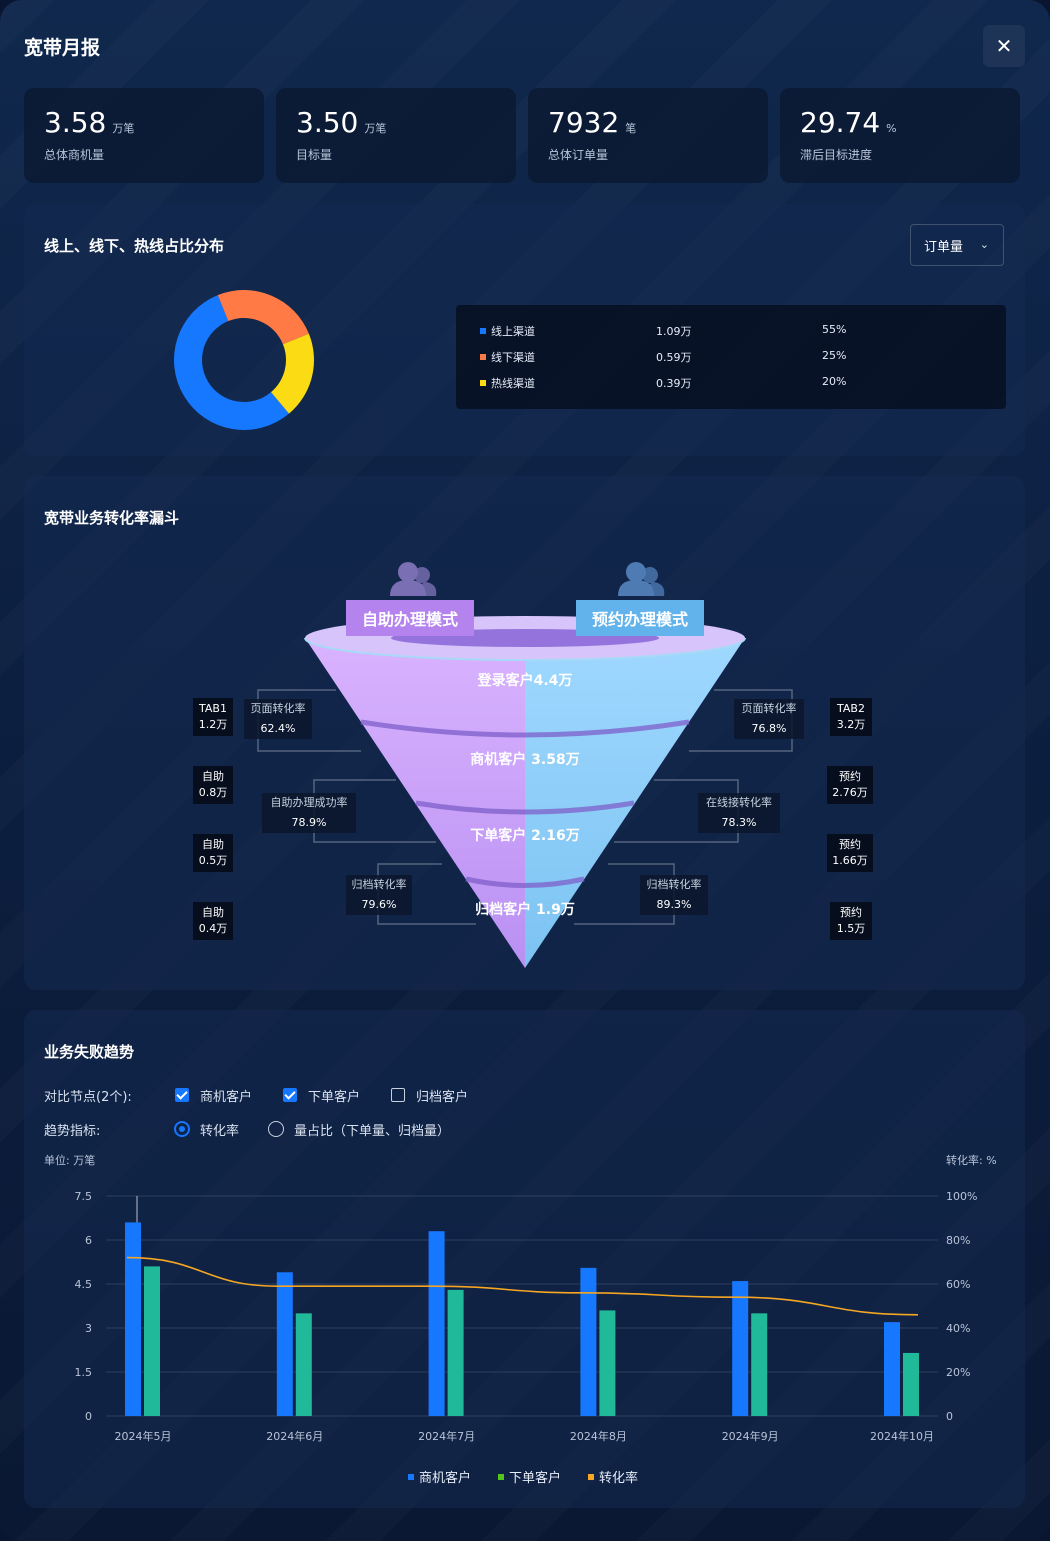  I want to click on side-box-value: 0.8万, so click(213, 792).